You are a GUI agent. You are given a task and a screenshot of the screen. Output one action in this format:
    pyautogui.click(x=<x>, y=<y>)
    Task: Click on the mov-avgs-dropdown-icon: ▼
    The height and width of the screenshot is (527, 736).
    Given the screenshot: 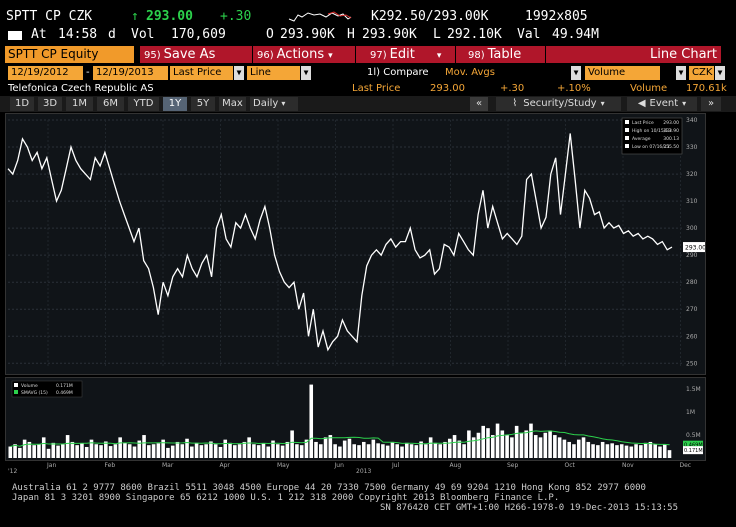 What is the action you would take?
    pyautogui.click(x=576, y=73)
    